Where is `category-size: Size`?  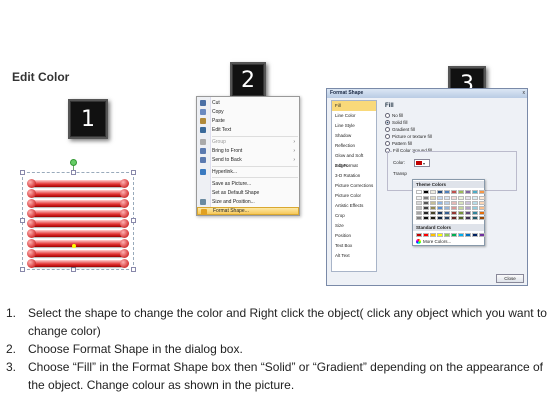 category-size: Size is located at coordinates (354, 226).